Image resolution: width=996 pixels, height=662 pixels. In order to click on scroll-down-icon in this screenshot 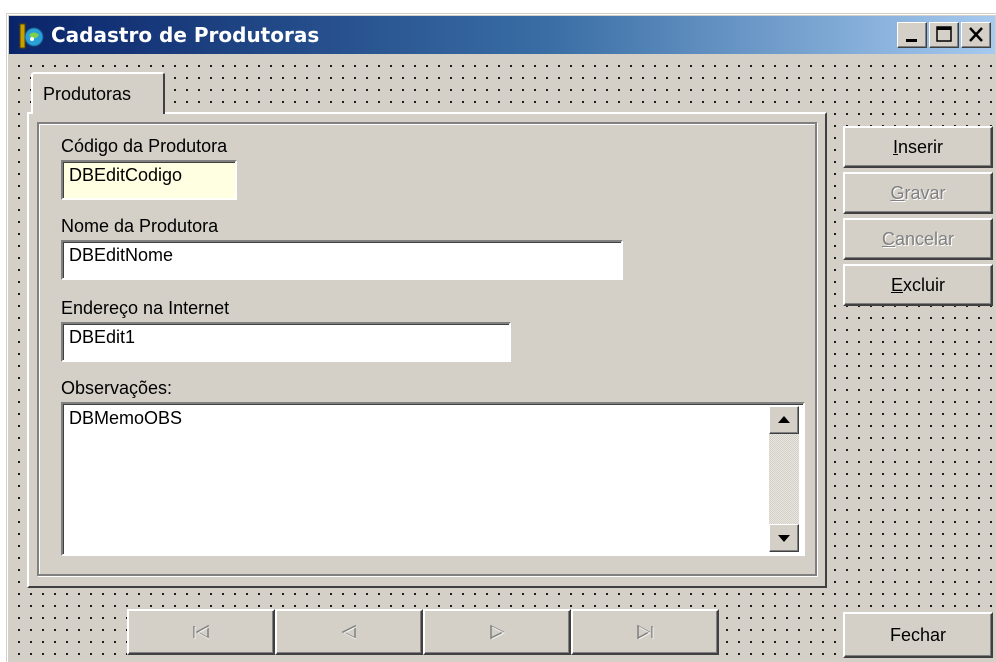, I will do `click(784, 538)`.